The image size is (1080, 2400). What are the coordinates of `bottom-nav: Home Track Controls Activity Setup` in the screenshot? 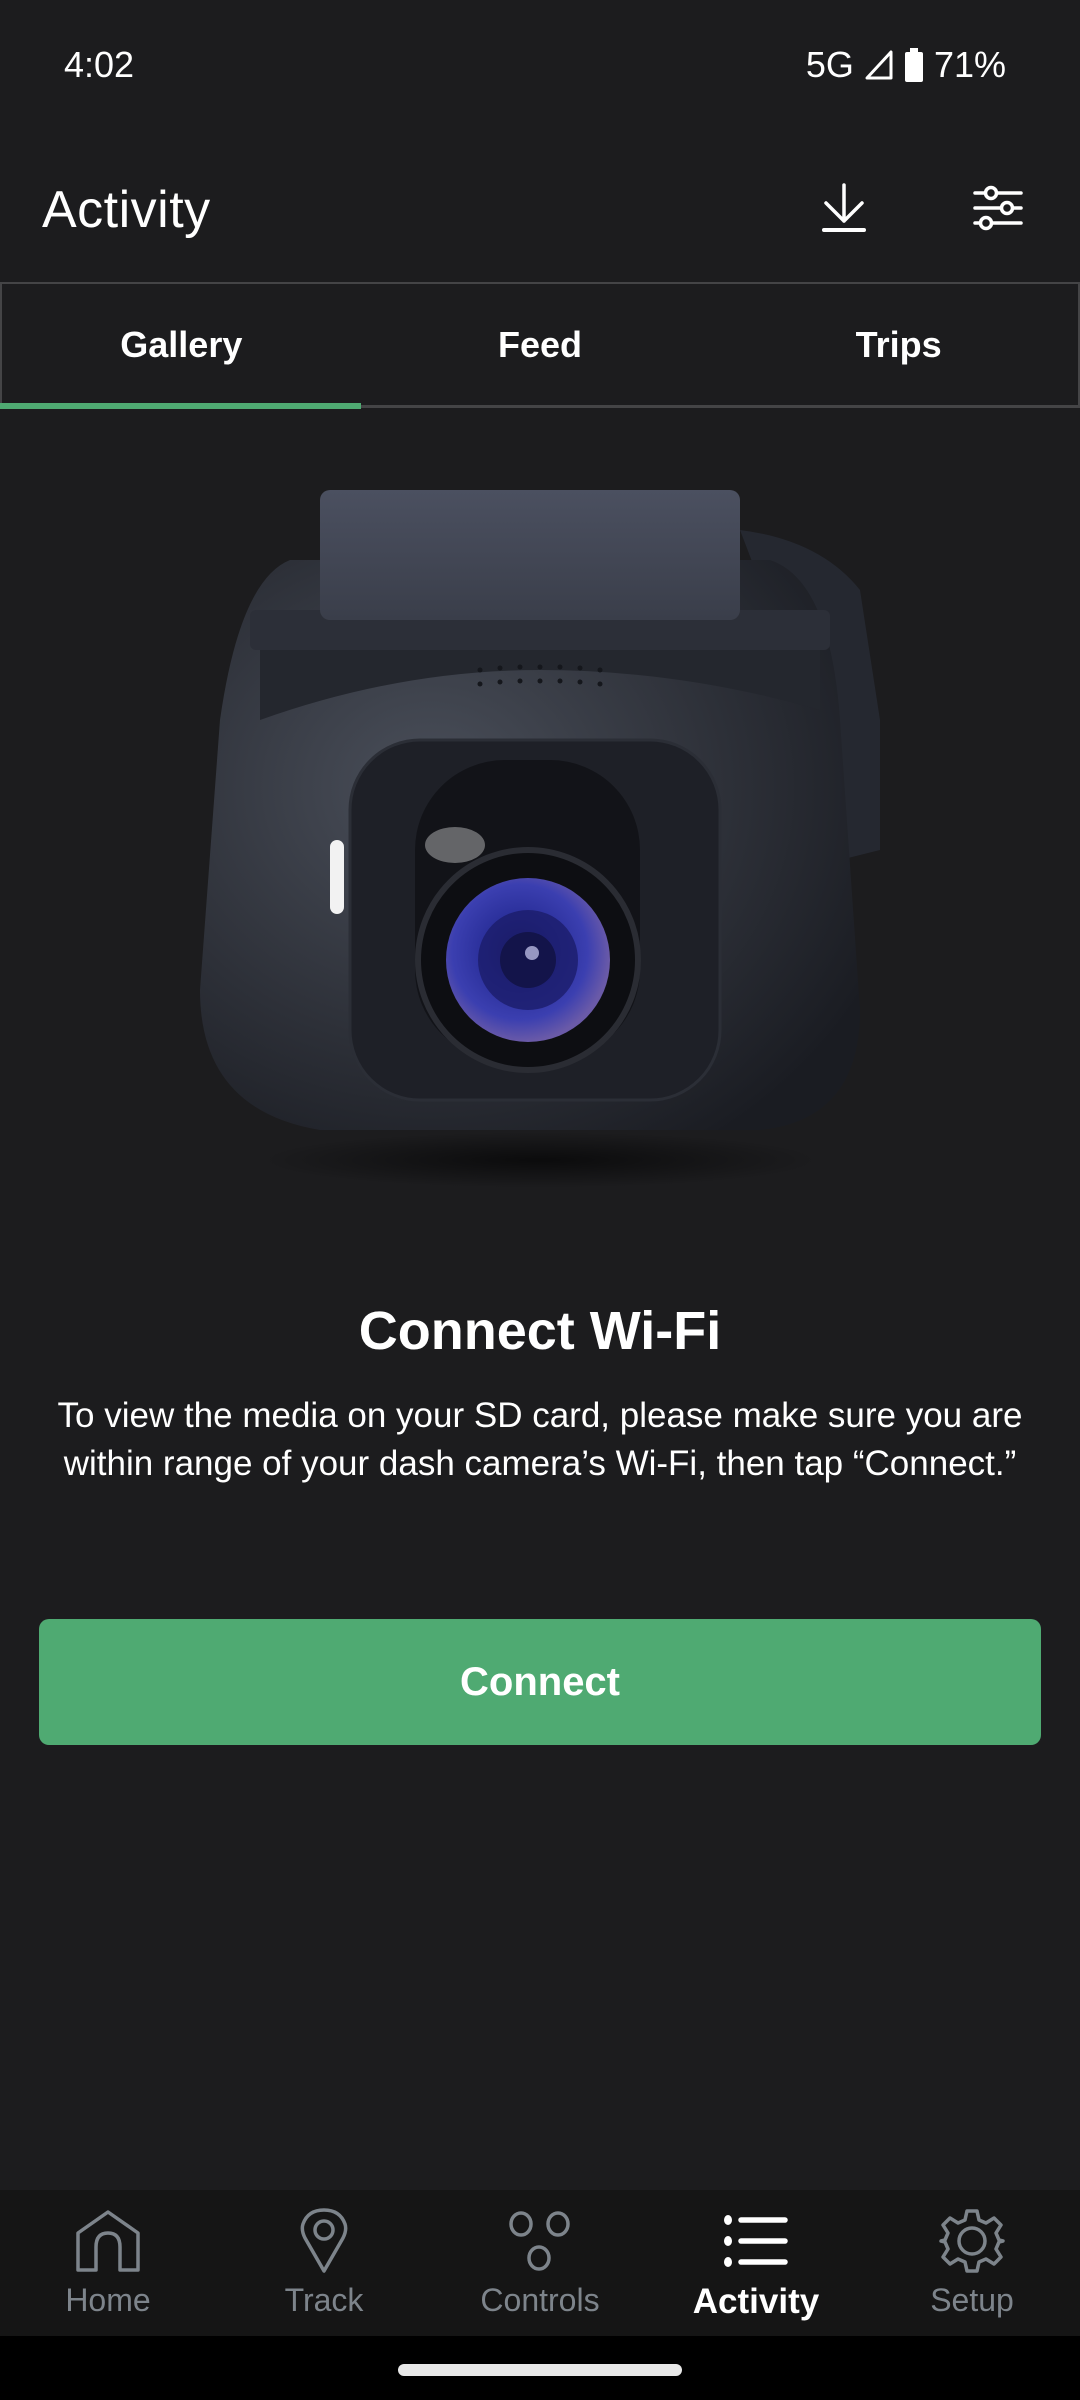 It's located at (540, 2263).